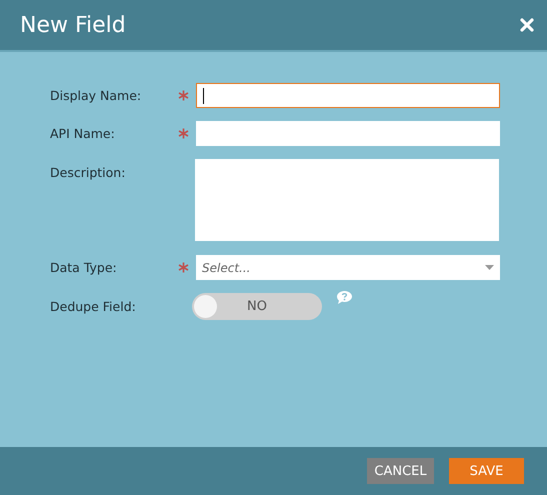 Image resolution: width=547 pixels, height=495 pixels. What do you see at coordinates (486, 471) in the screenshot?
I see `save-button: SAVE` at bounding box center [486, 471].